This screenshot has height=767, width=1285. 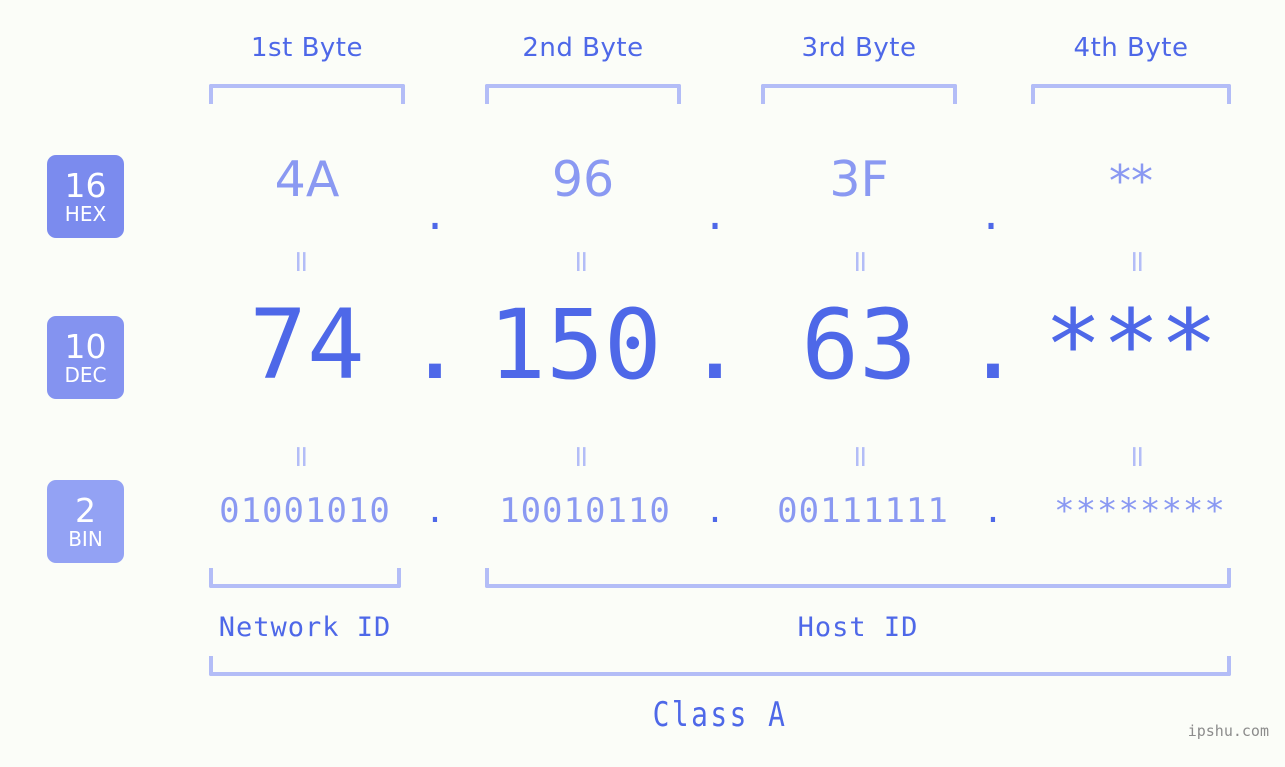 What do you see at coordinates (583, 179) in the screenshot?
I see `hex-byte-2-value: 96` at bounding box center [583, 179].